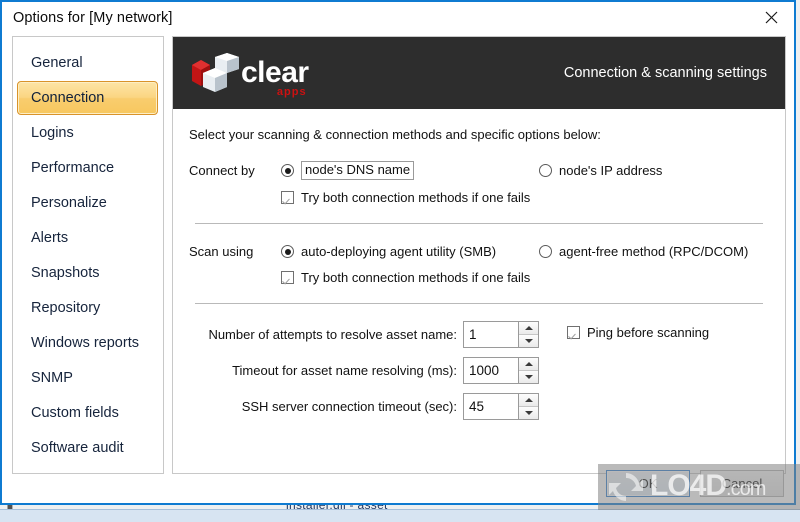 This screenshot has width=800, height=522. What do you see at coordinates (611, 170) in the screenshot?
I see `radio-label: node's IP address` at bounding box center [611, 170].